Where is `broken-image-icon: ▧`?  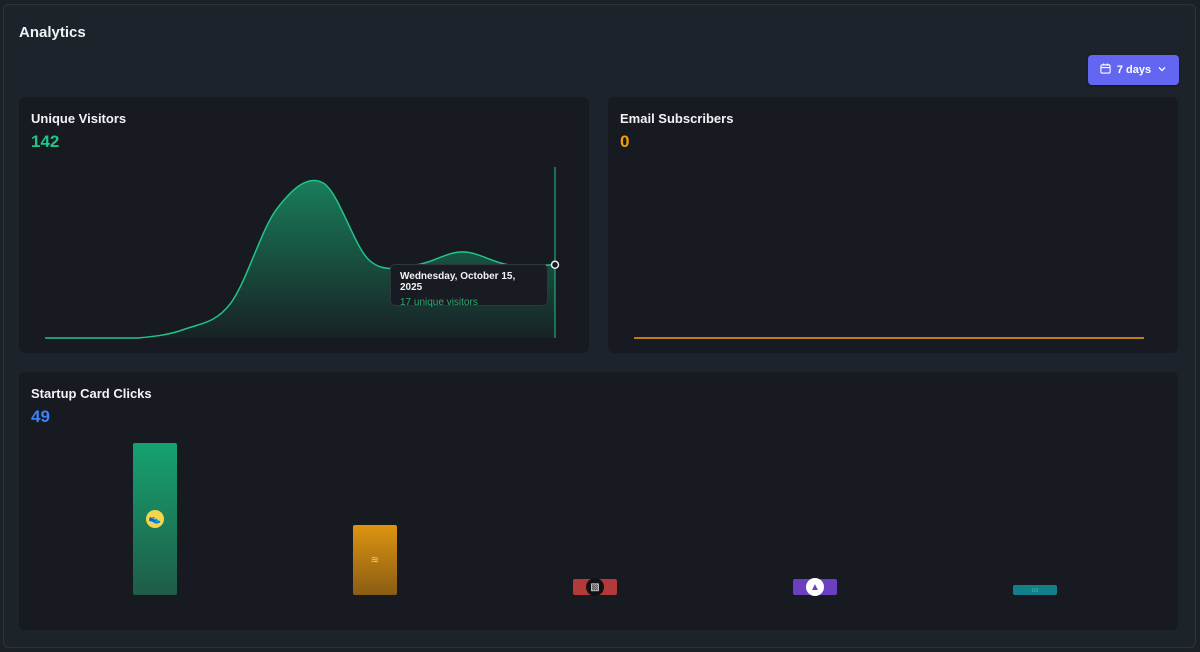 broken-image-icon: ▧ is located at coordinates (595, 587).